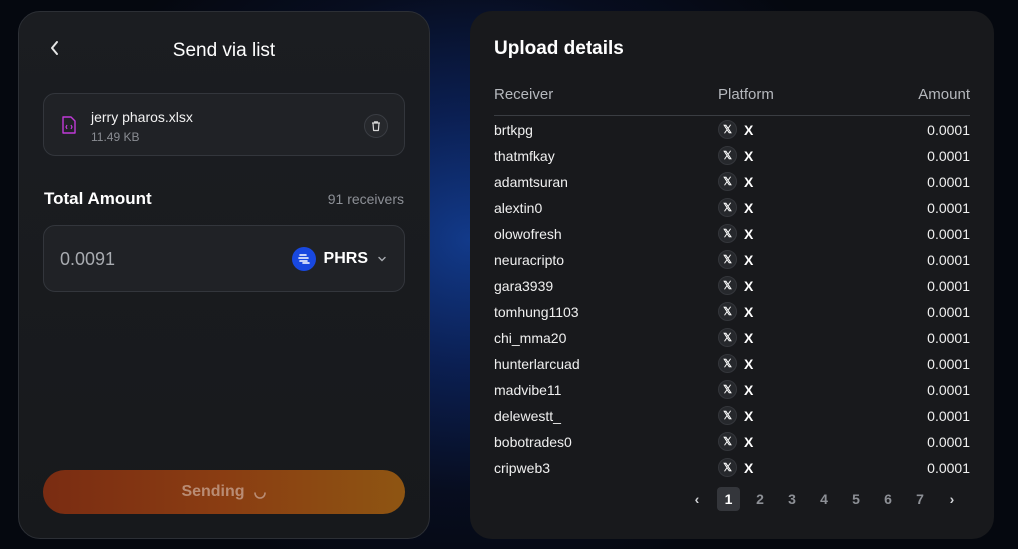  What do you see at coordinates (339, 259) in the screenshot?
I see `token-select: PHRS` at bounding box center [339, 259].